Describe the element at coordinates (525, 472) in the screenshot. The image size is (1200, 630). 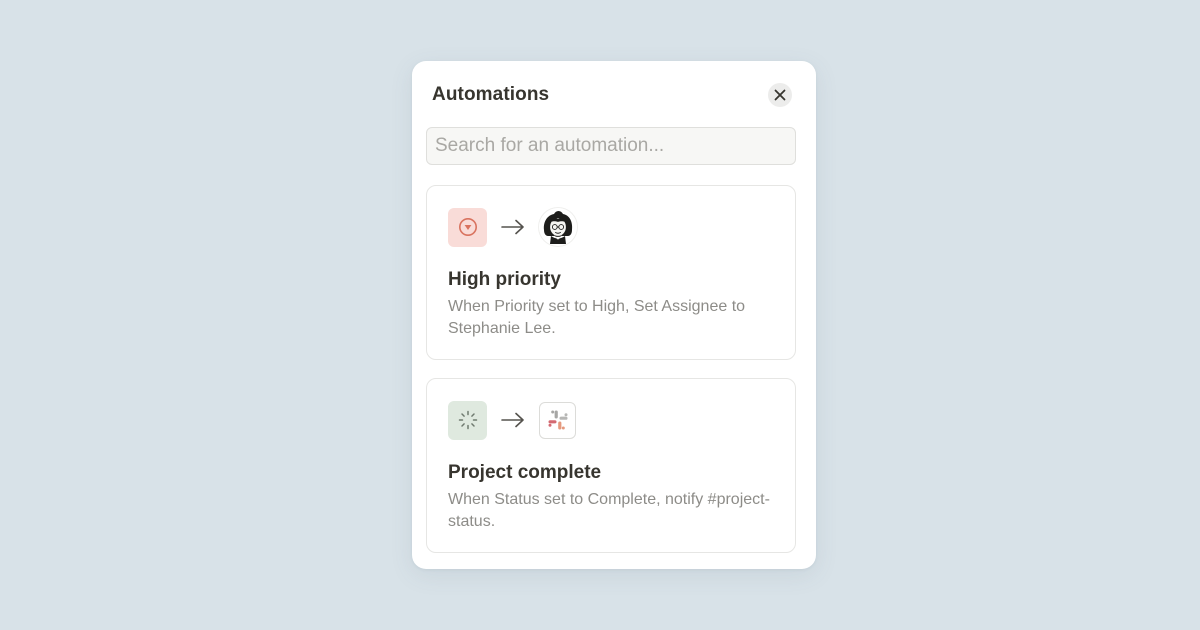
I see `automation-title: Project complete` at that location.